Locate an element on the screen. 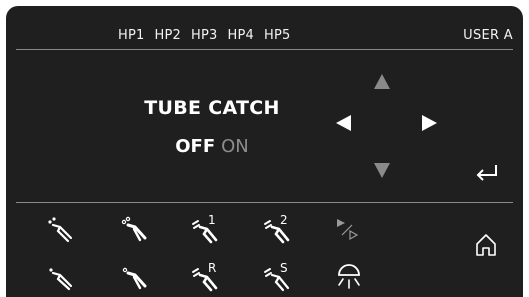 The width and height of the screenshot is (529, 297). tab-hp3: HP3 is located at coordinates (204, 35).